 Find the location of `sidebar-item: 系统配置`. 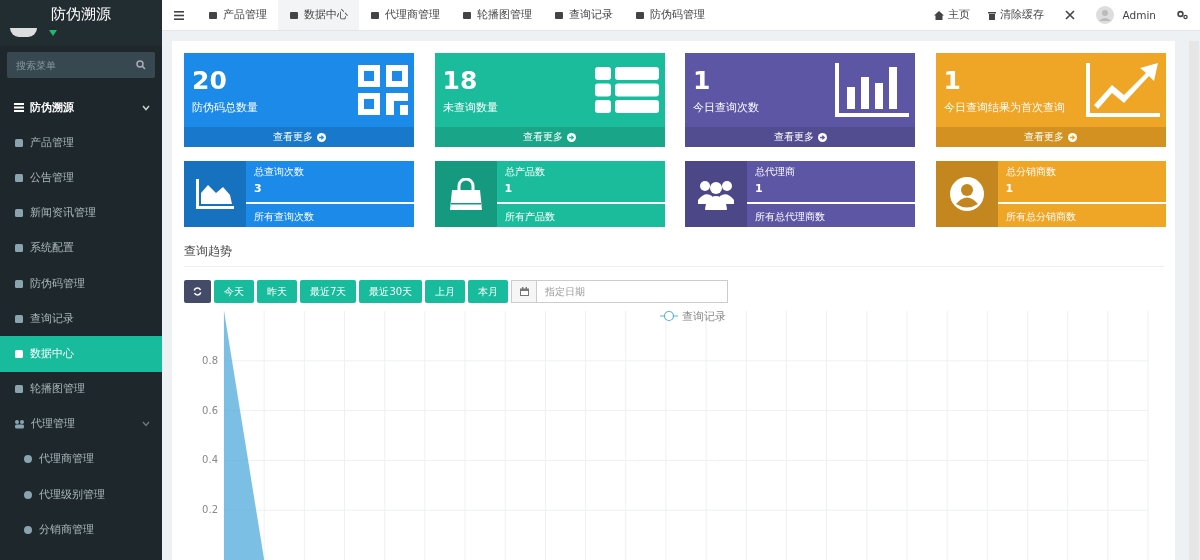

sidebar-item: 系统配置 is located at coordinates (81, 248).